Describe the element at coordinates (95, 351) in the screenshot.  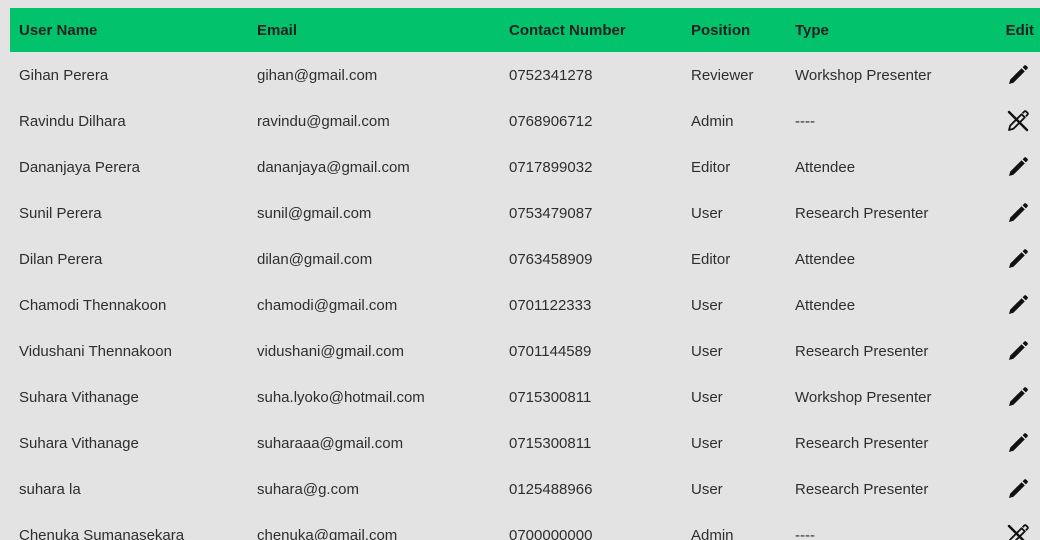
I see `user-name-cell: Vidushani Thennakoon` at that location.